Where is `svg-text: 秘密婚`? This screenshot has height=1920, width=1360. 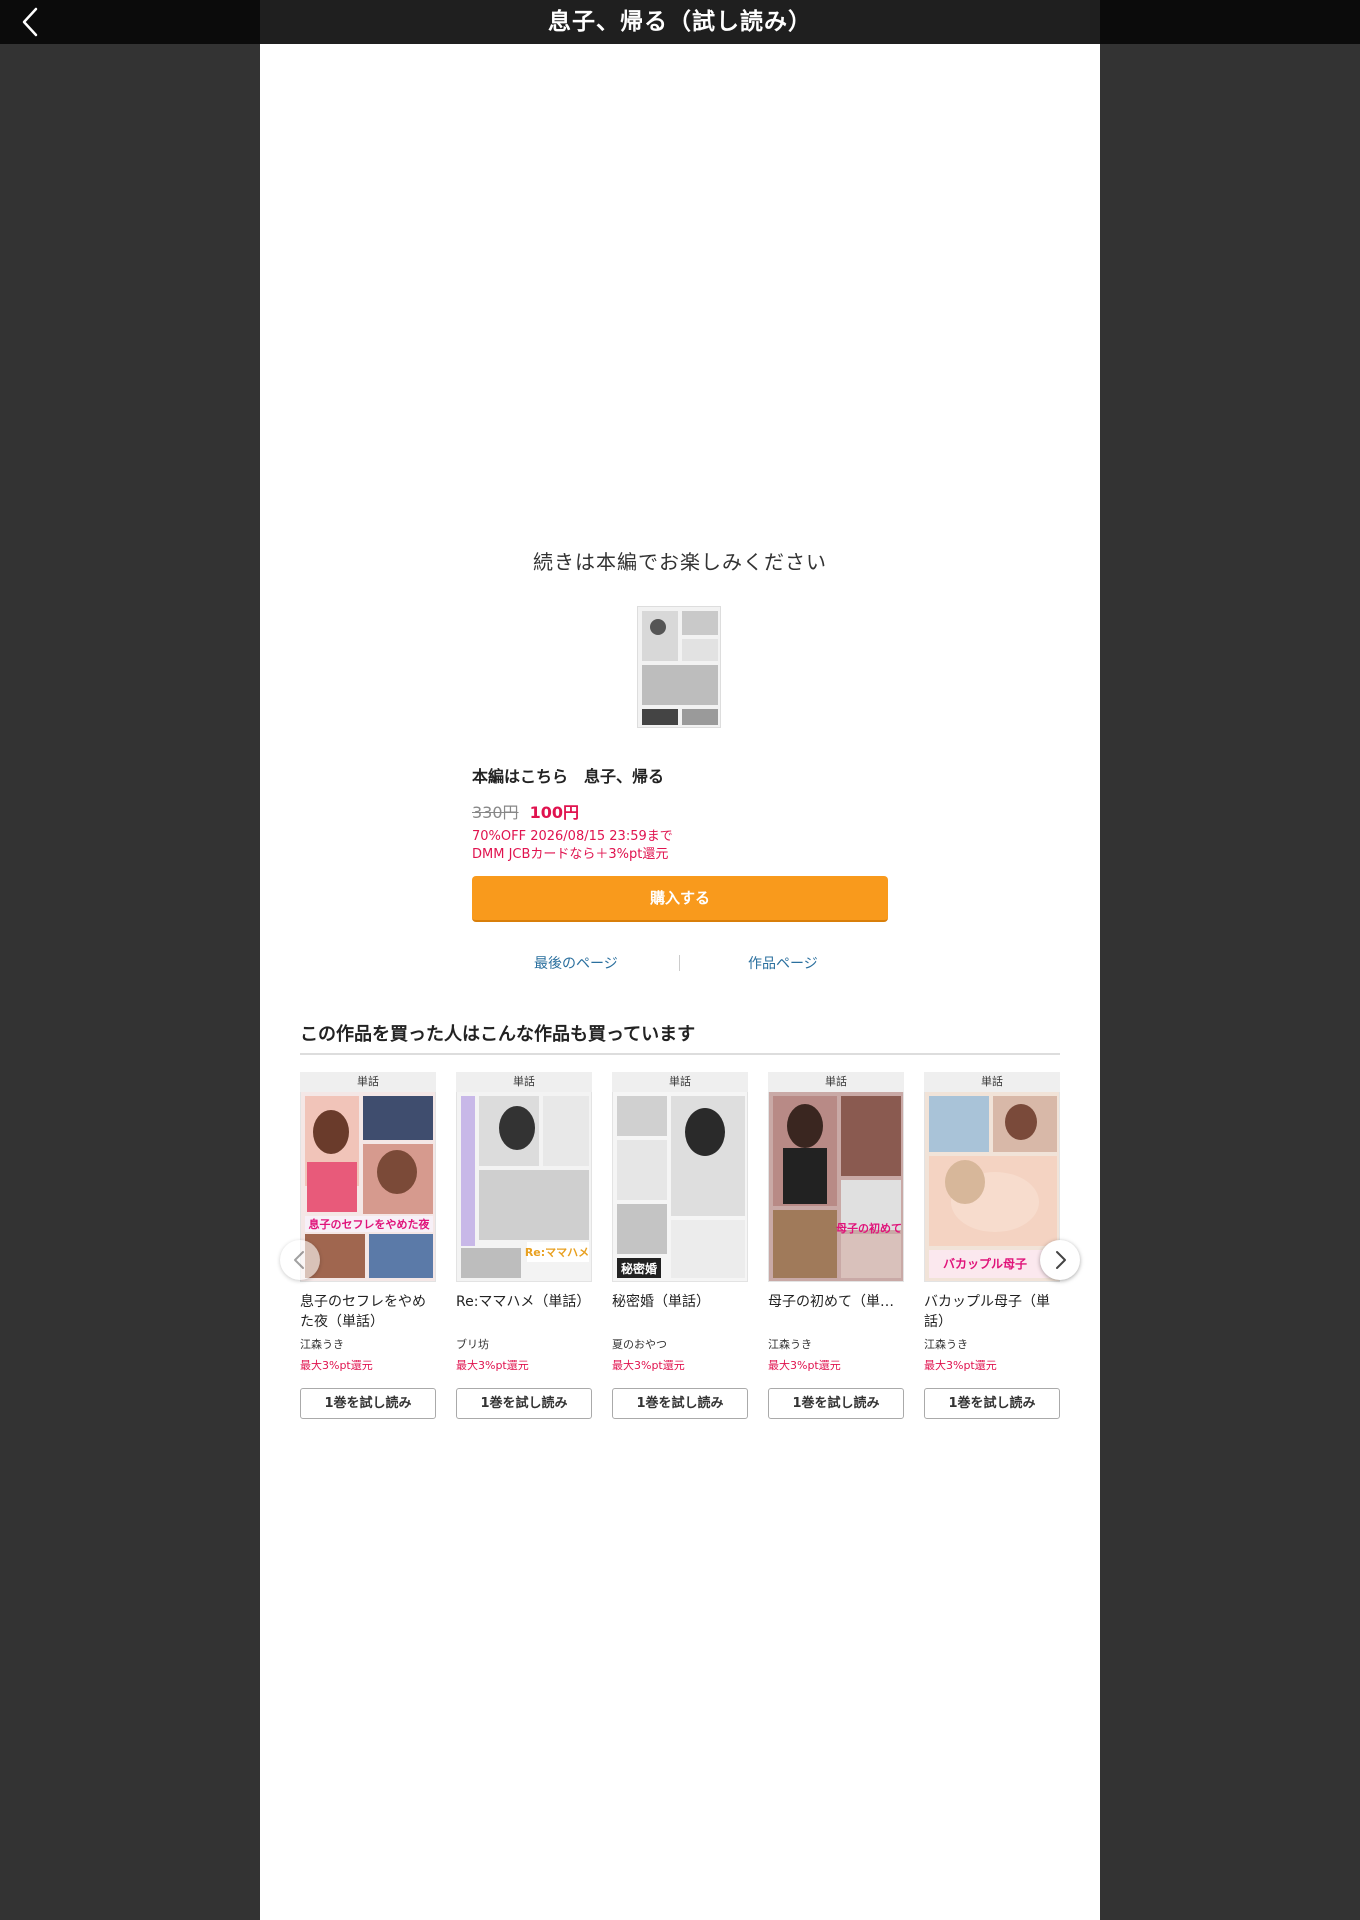
svg-text: 秘密婚 is located at coordinates (639, 1268).